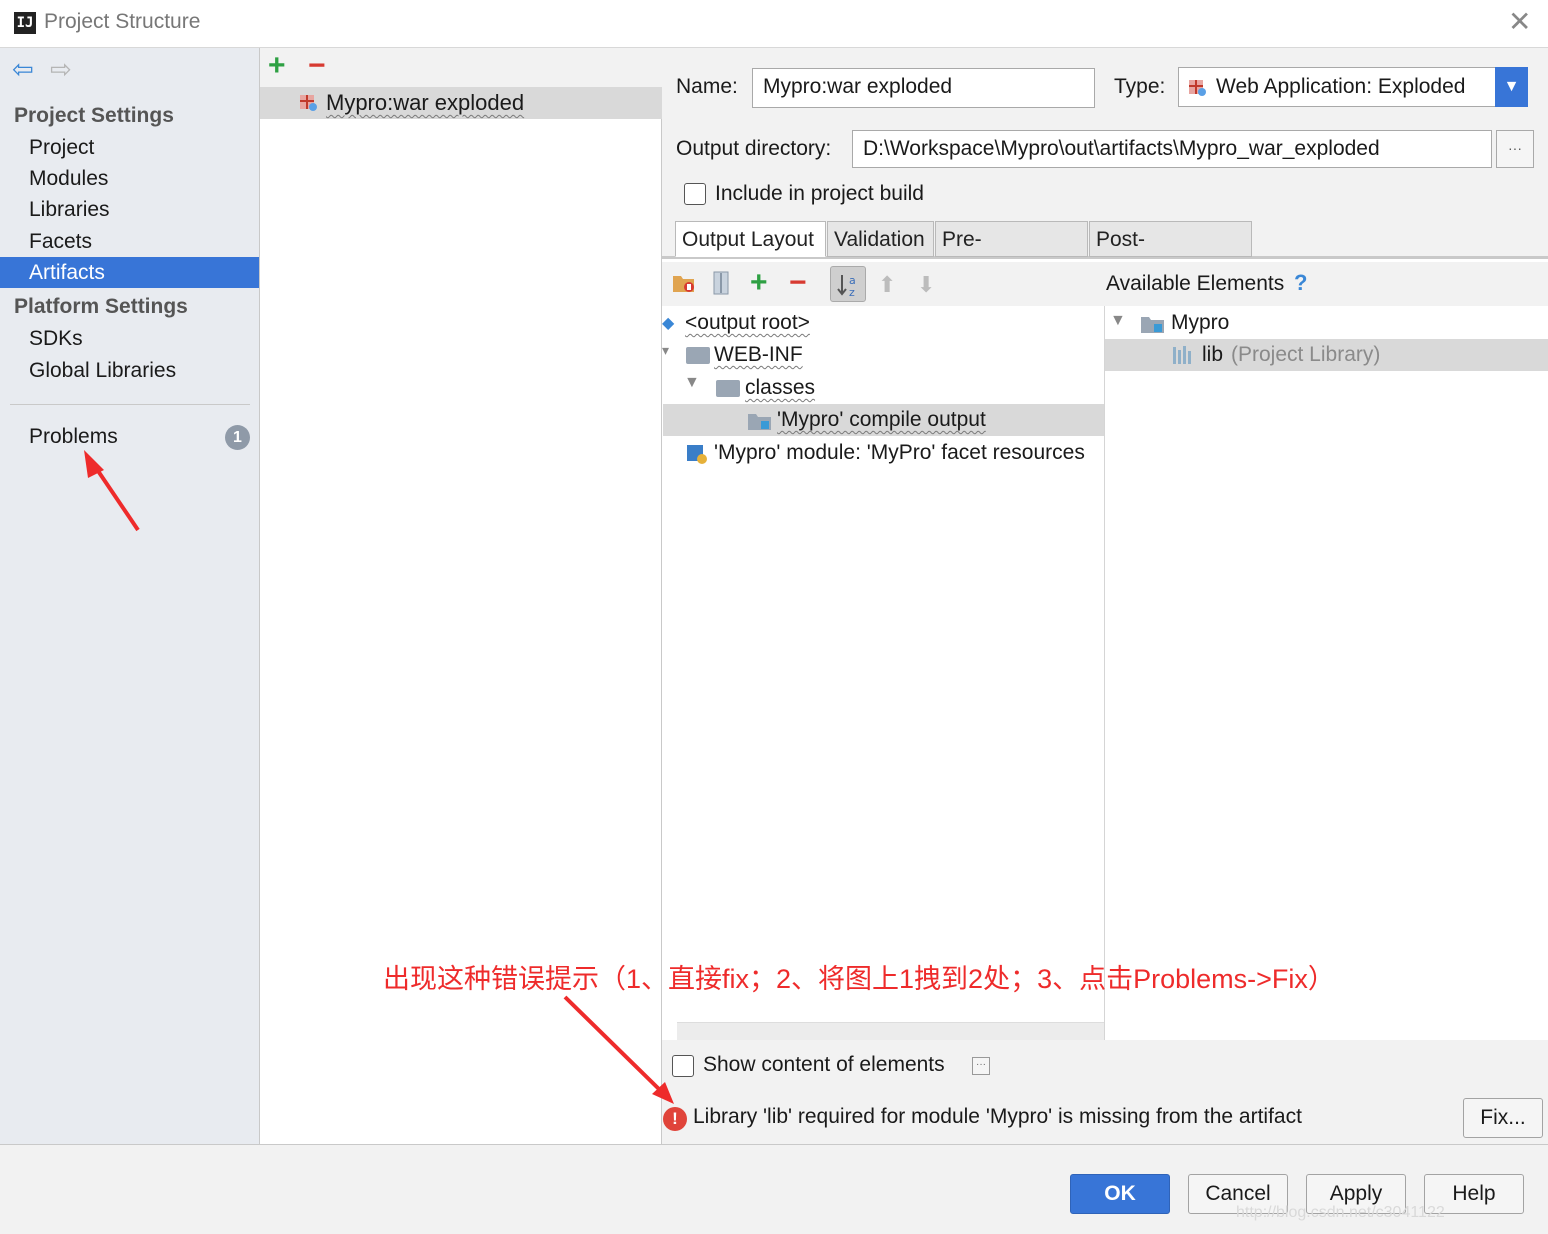 Image resolution: width=1548 pixels, height=1234 pixels. Describe the element at coordinates (614, 1045) in the screenshot. I see `annotation-arrow-error` at that location.